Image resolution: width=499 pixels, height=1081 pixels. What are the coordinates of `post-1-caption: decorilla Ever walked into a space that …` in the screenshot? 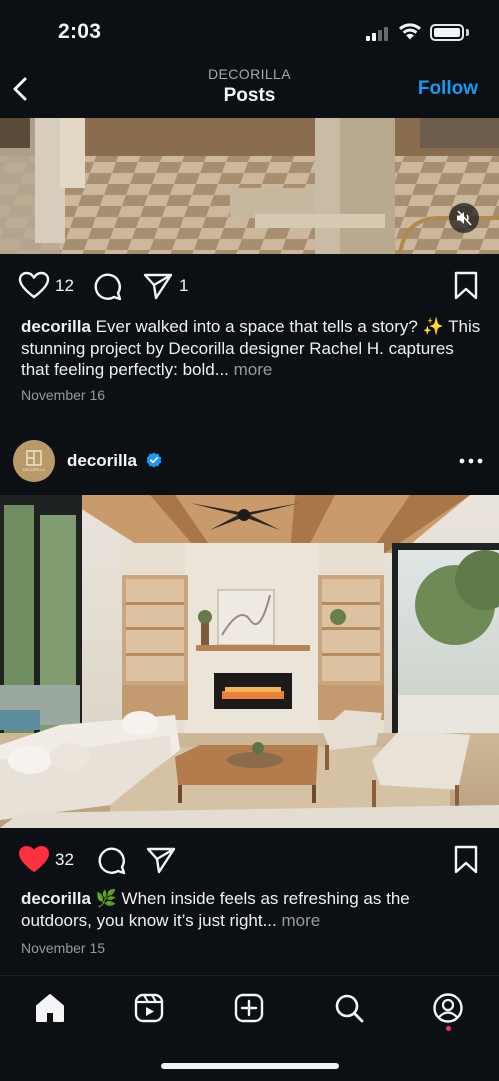 It's located at (251, 348).